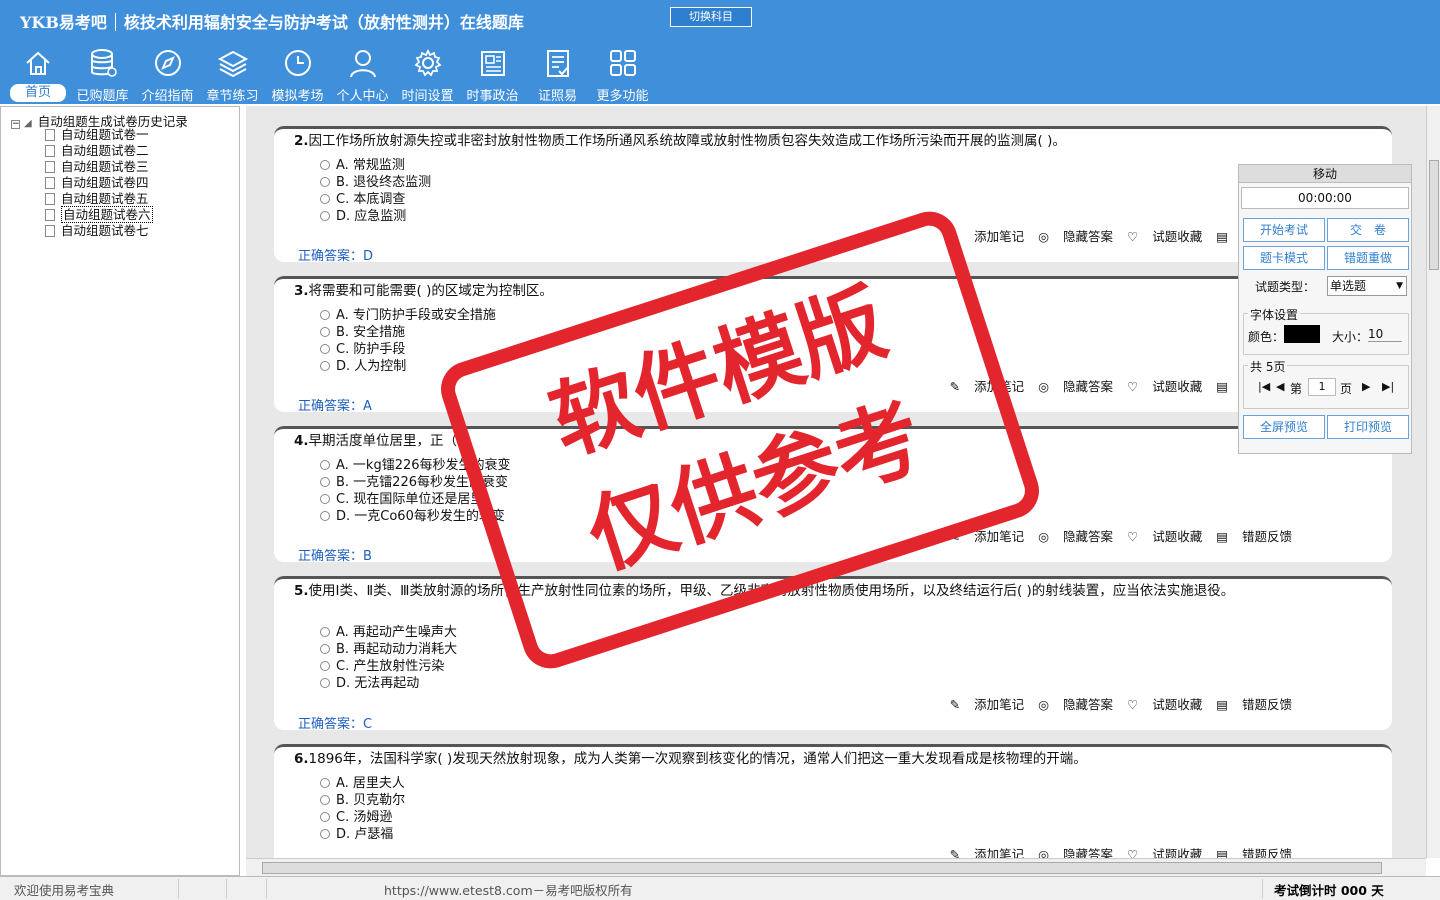  I want to click on next-page-button: ▶, so click(1366, 386).